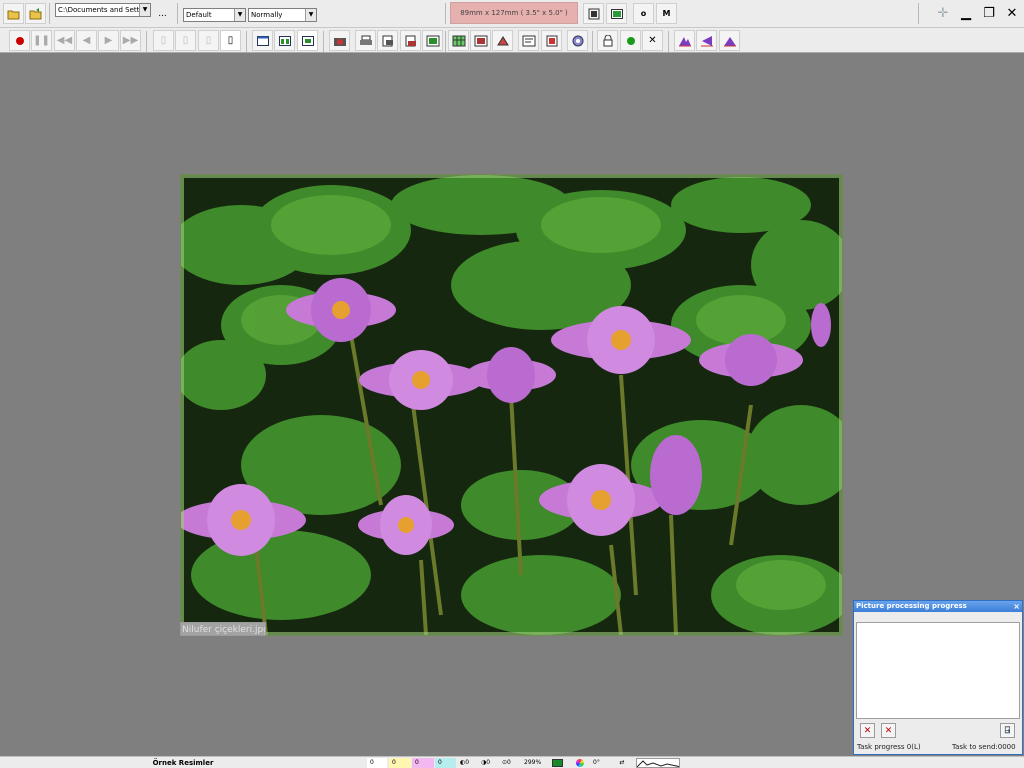  Describe the element at coordinates (432, 40) in the screenshot. I see `export-icon` at that location.